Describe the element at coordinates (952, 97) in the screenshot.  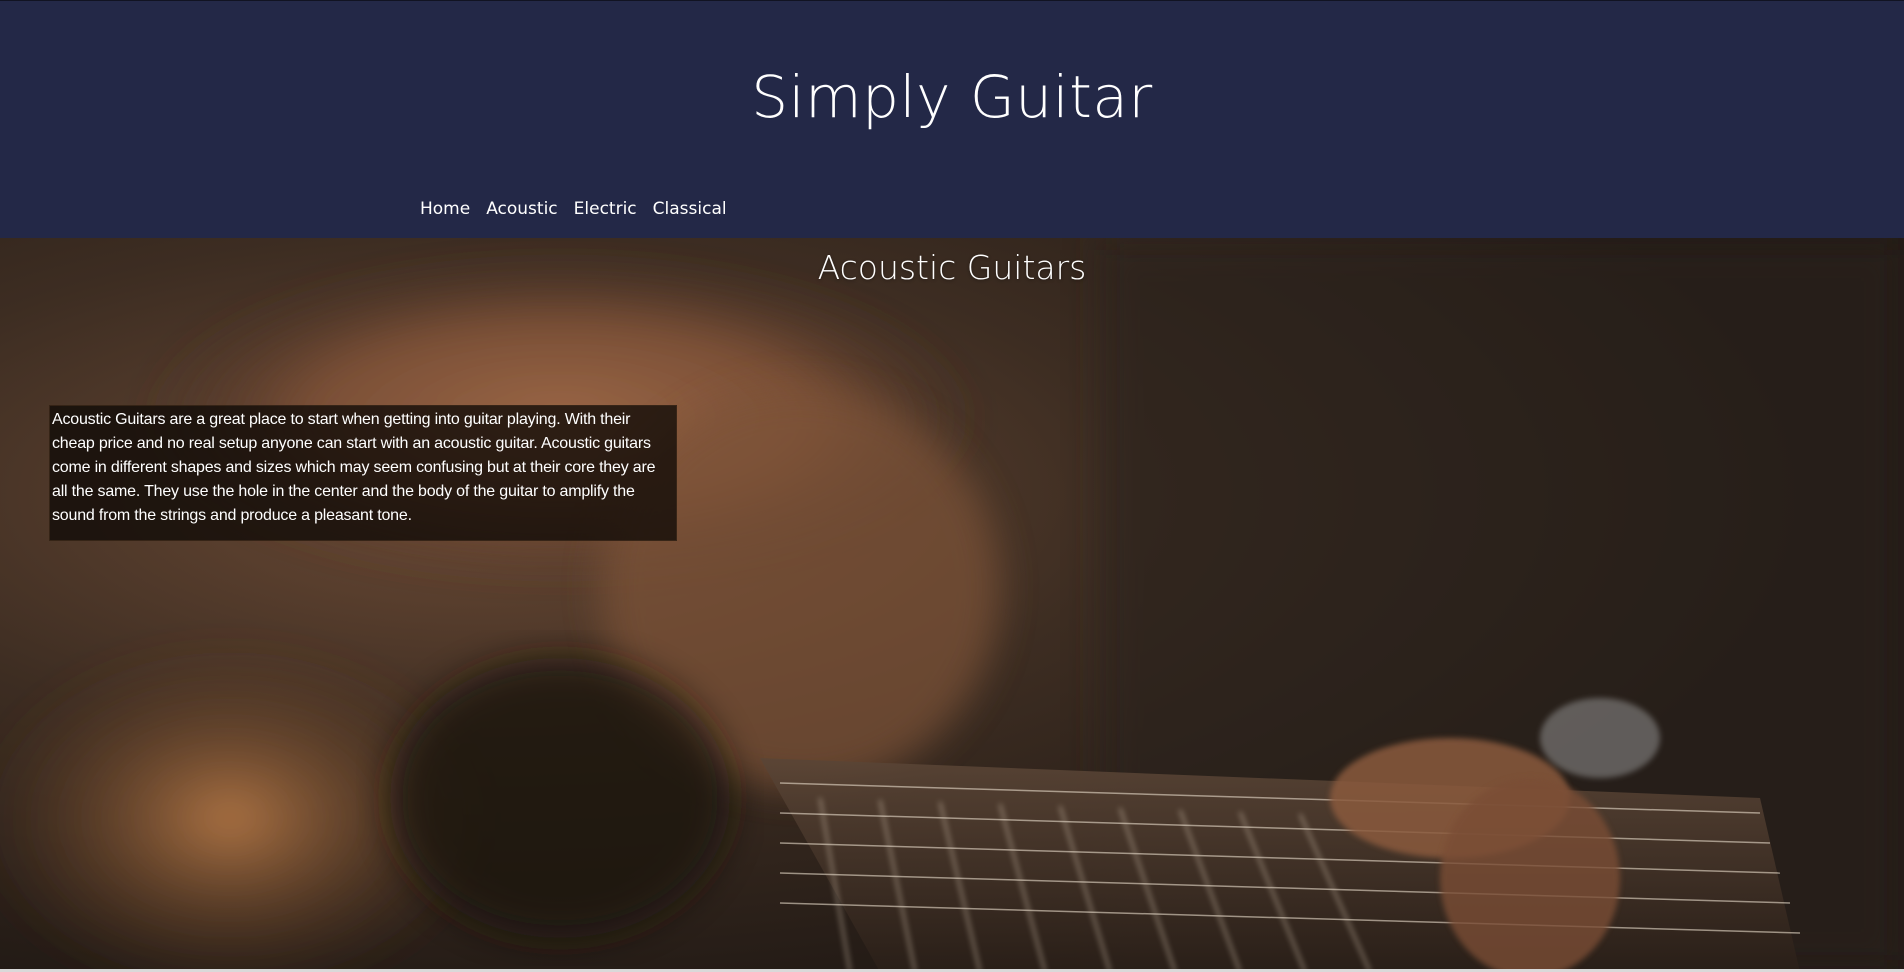
I see `site-title: Simply Guitar` at that location.